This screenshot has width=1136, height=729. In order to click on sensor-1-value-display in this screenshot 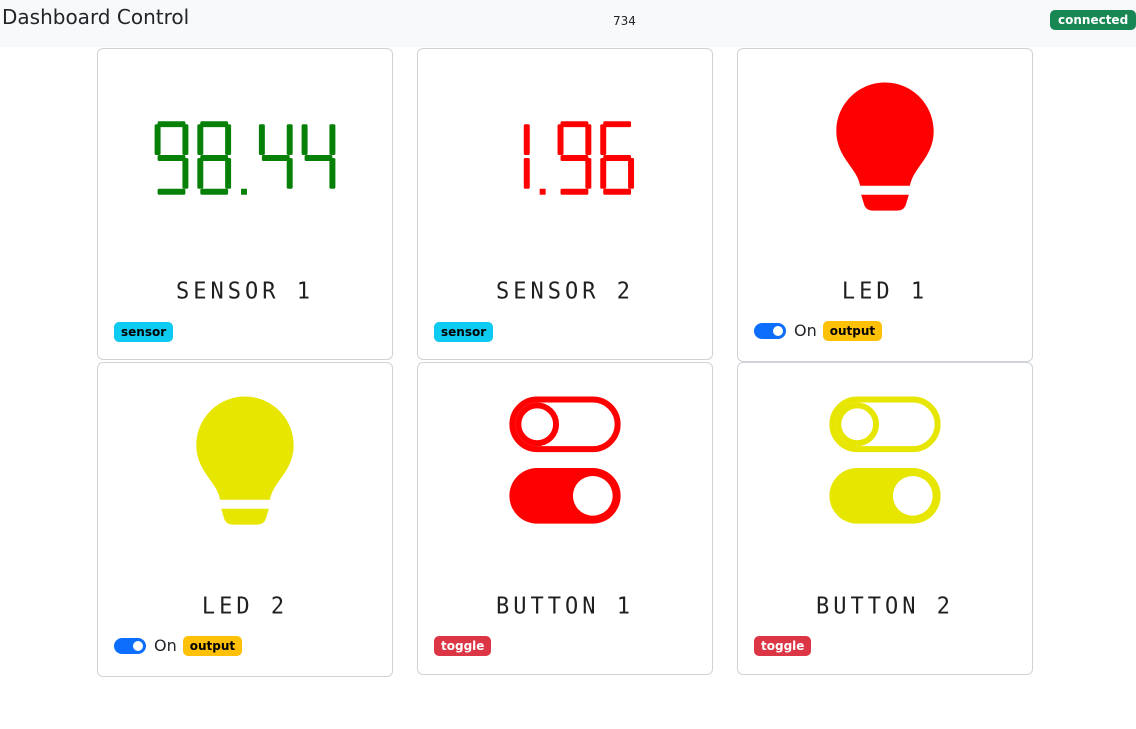, I will do `click(245, 158)`.